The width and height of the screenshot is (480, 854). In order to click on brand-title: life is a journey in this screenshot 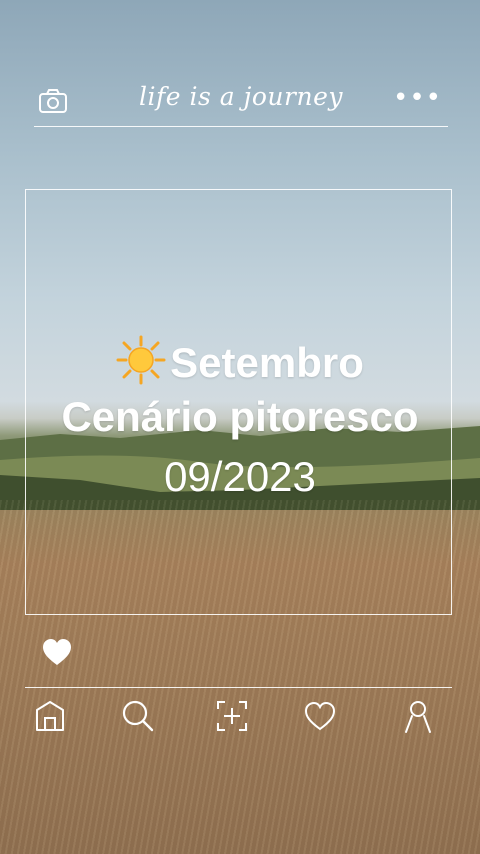, I will do `click(241, 96)`.